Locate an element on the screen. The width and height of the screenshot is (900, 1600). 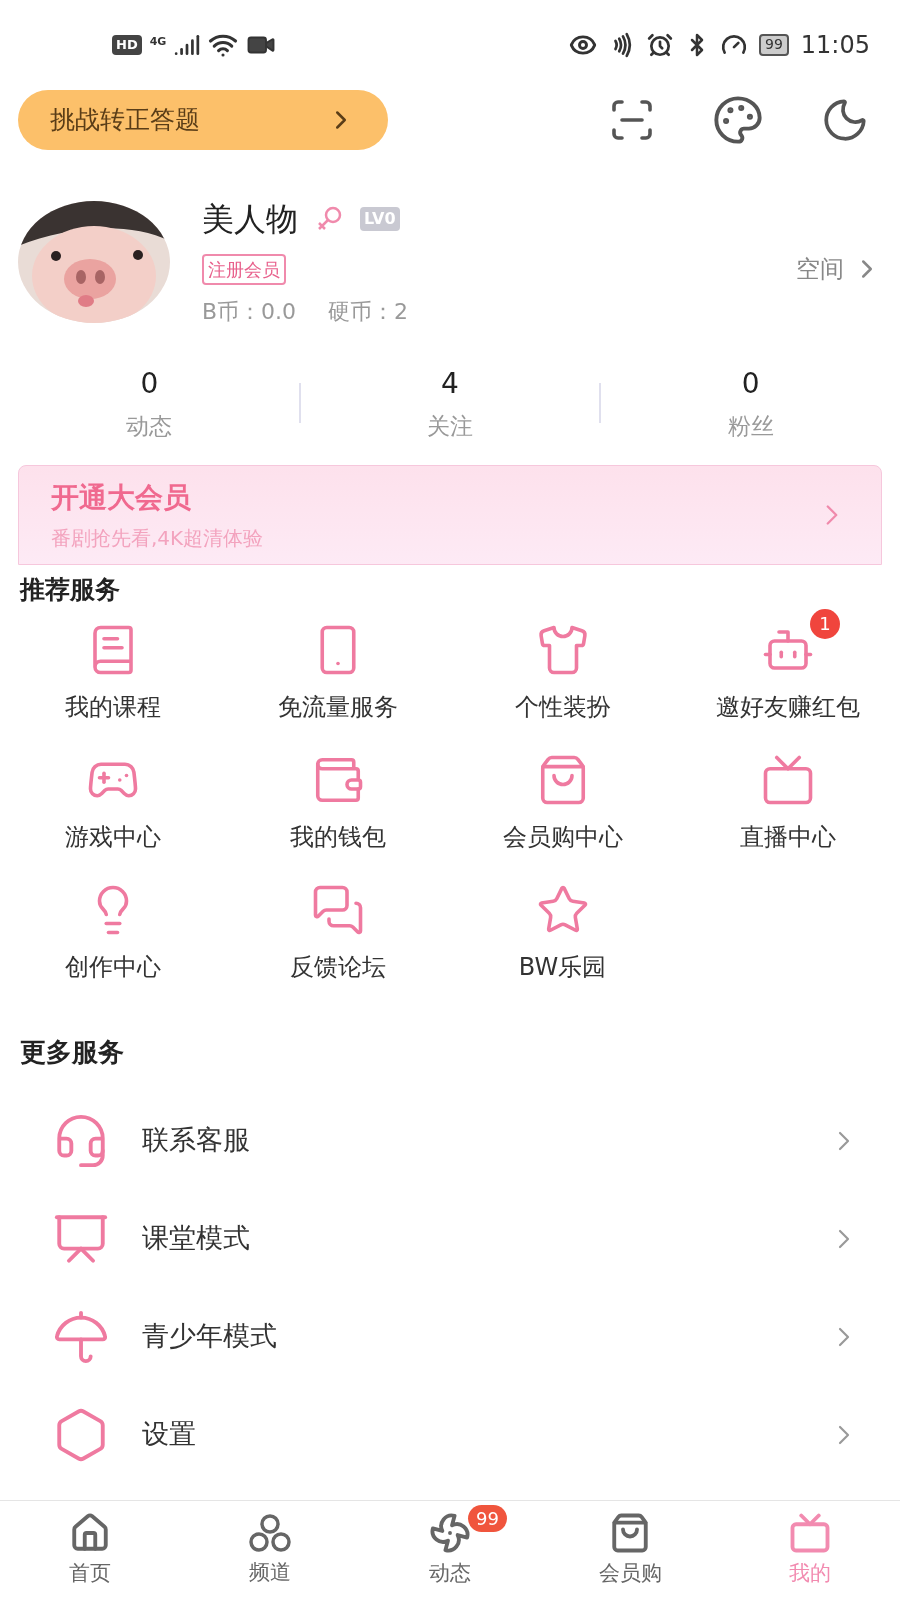
home-icon is located at coordinates (90, 1532).